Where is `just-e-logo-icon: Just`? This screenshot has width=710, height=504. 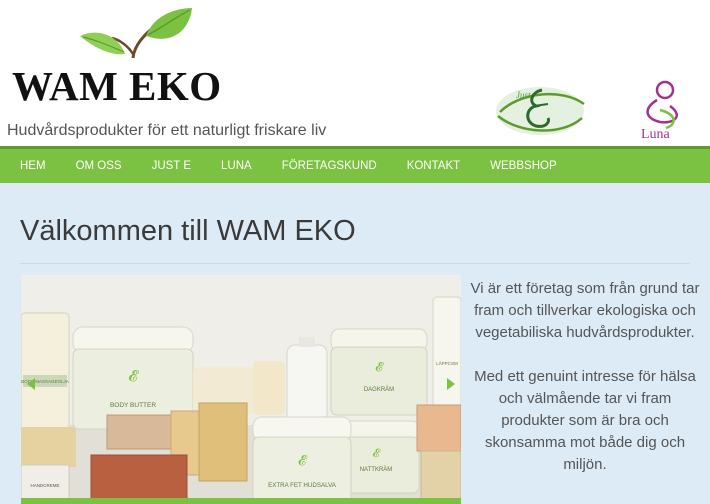 just-e-logo-icon: Just is located at coordinates (540, 110).